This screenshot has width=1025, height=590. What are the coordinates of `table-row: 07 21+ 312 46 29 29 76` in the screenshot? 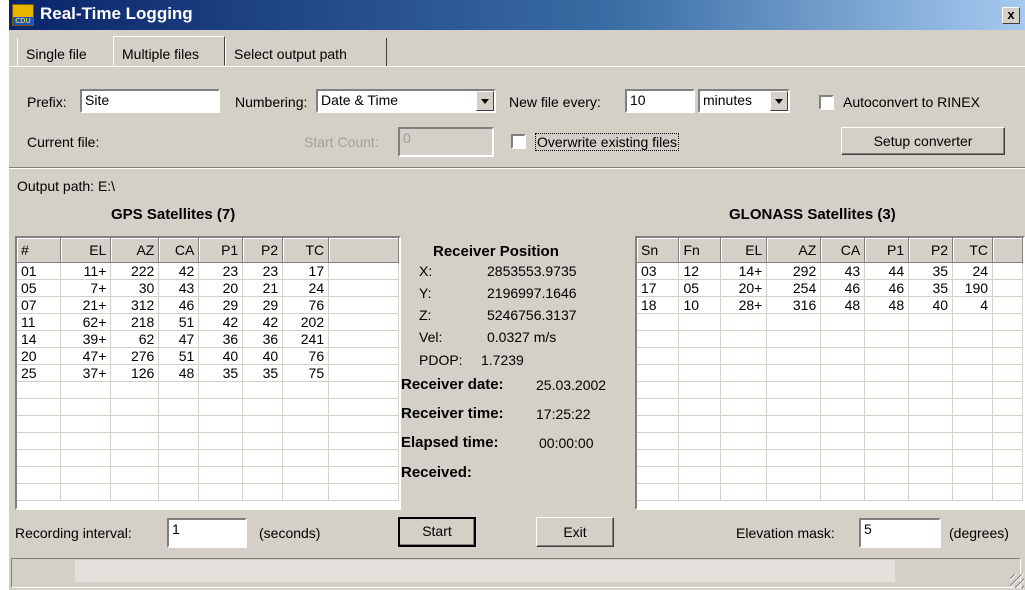 It's located at (208, 305).